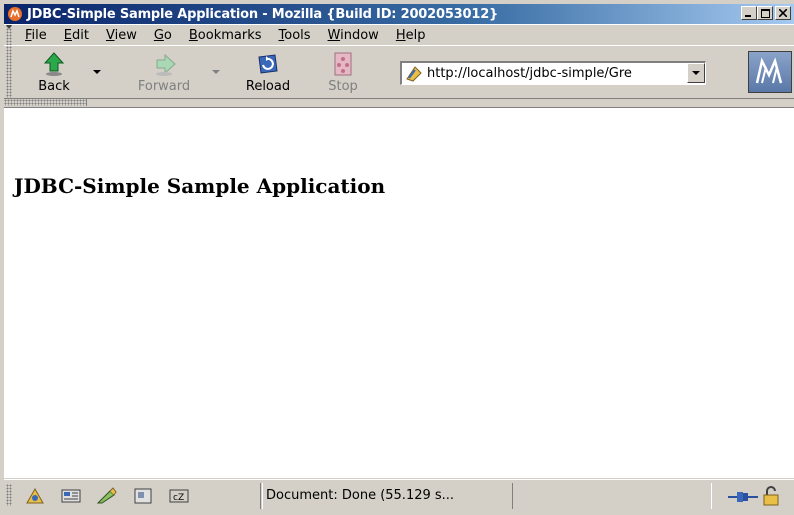  I want to click on stop-label: Stop, so click(343, 86).